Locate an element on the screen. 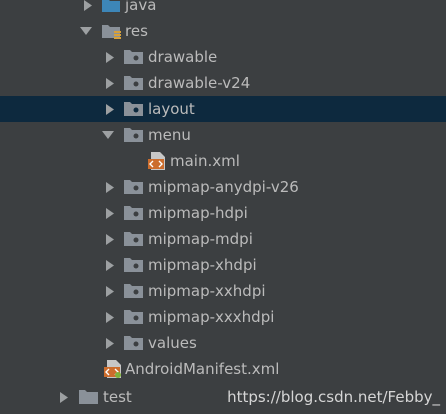  resources-folder-icon is located at coordinates (112, 33).